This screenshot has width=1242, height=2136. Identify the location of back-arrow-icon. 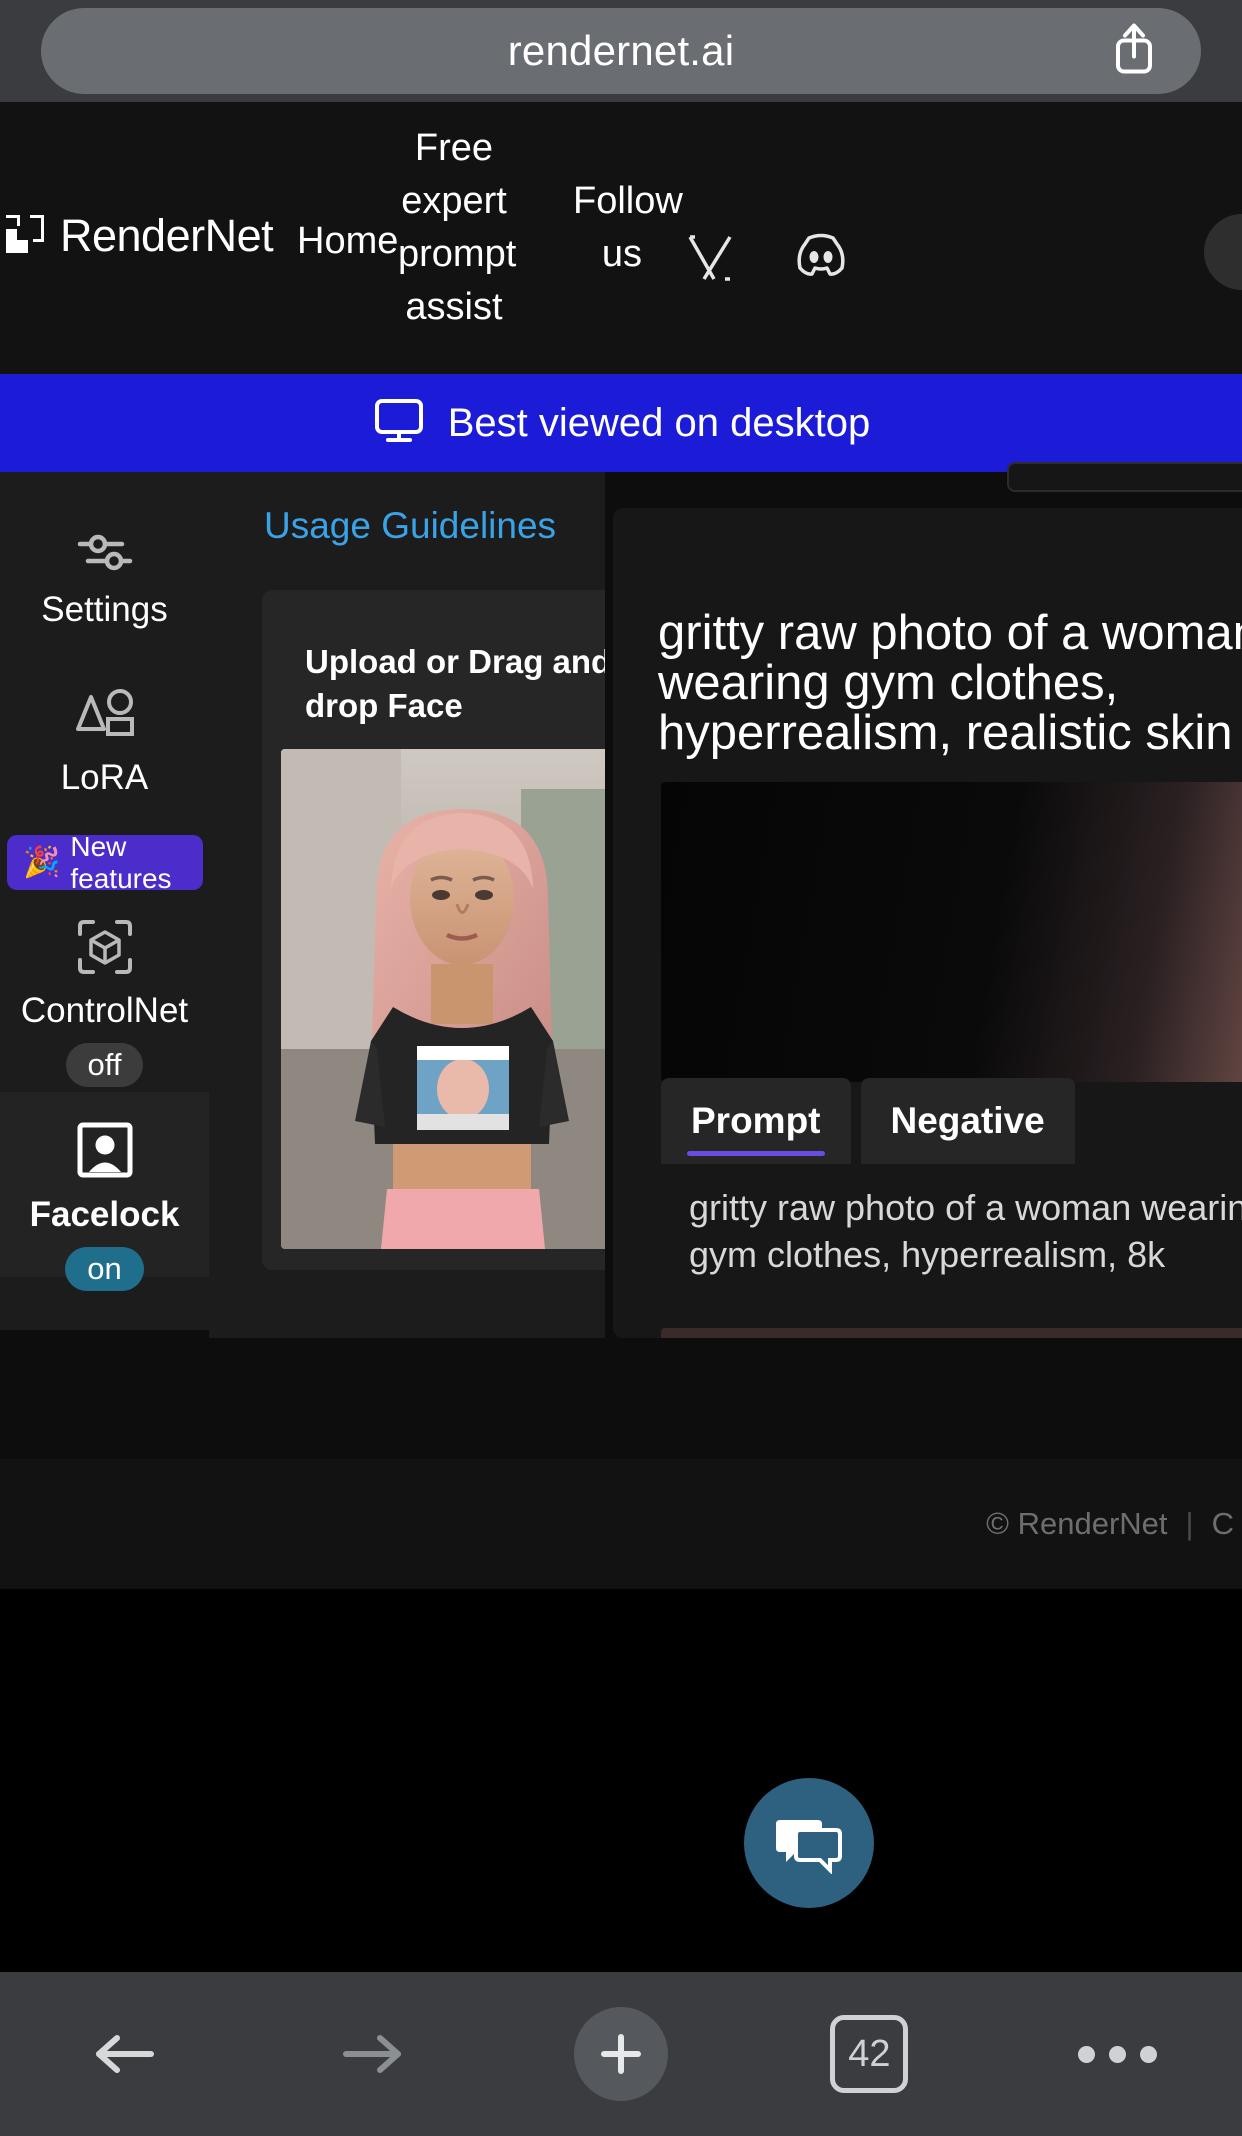
(125, 2054).